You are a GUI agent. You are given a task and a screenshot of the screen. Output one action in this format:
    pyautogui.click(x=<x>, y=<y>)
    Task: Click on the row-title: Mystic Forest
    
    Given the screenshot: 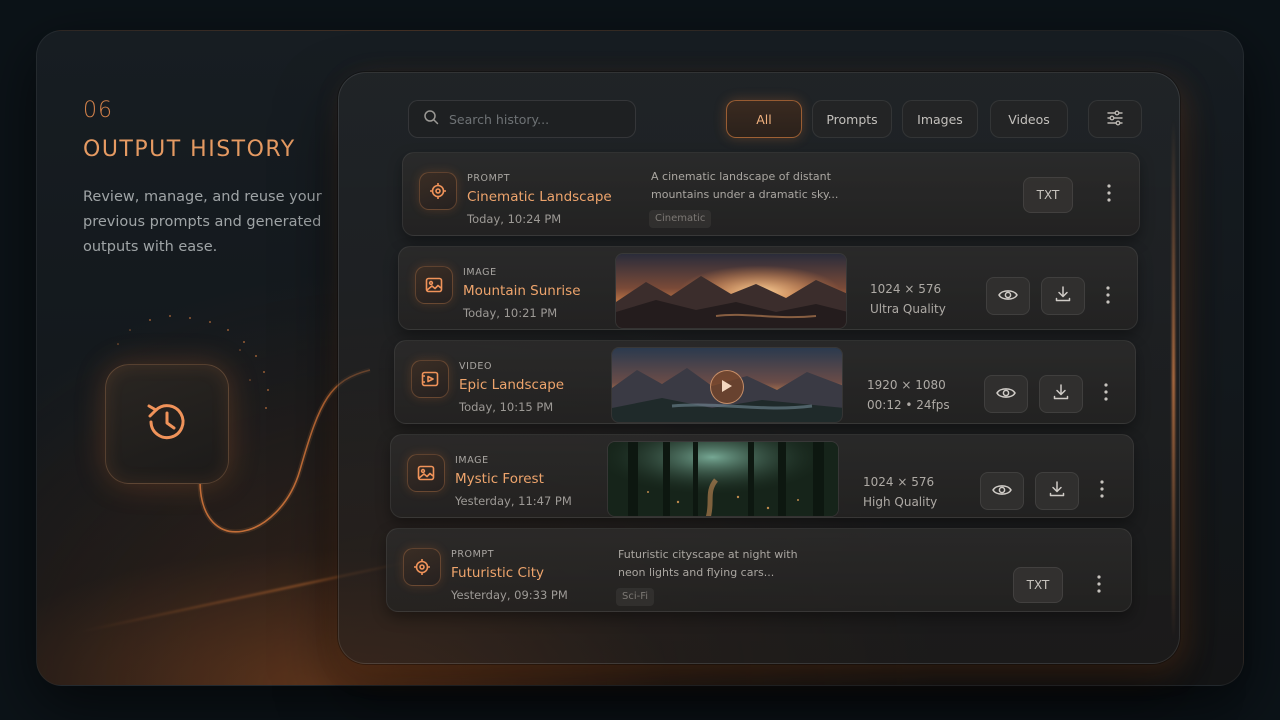 What is the action you would take?
    pyautogui.click(x=499, y=479)
    